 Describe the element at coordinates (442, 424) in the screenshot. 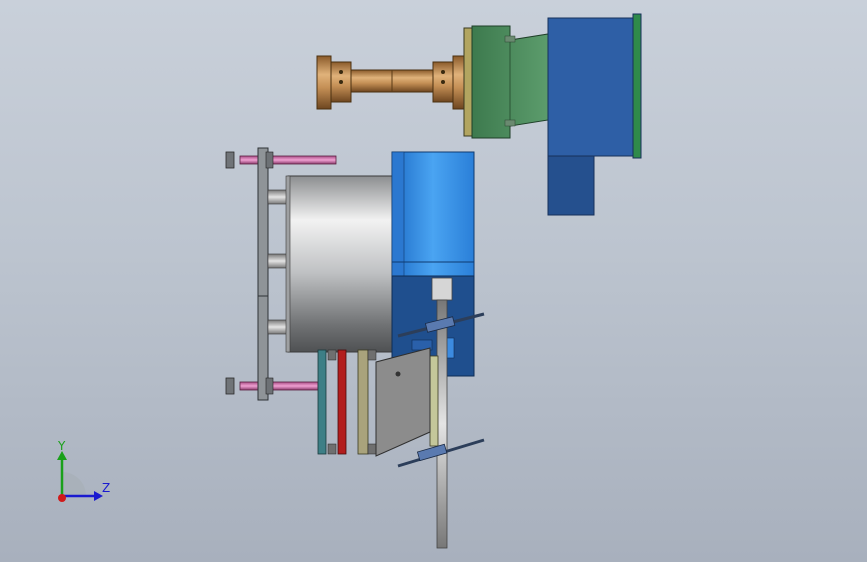

I see `output-shaft` at that location.